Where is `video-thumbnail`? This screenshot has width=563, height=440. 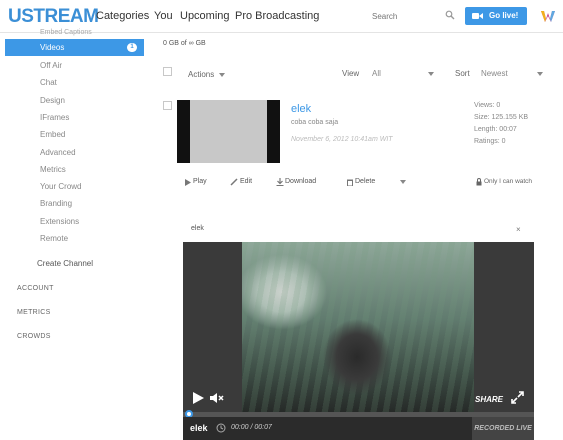
video-thumbnail is located at coordinates (228, 131).